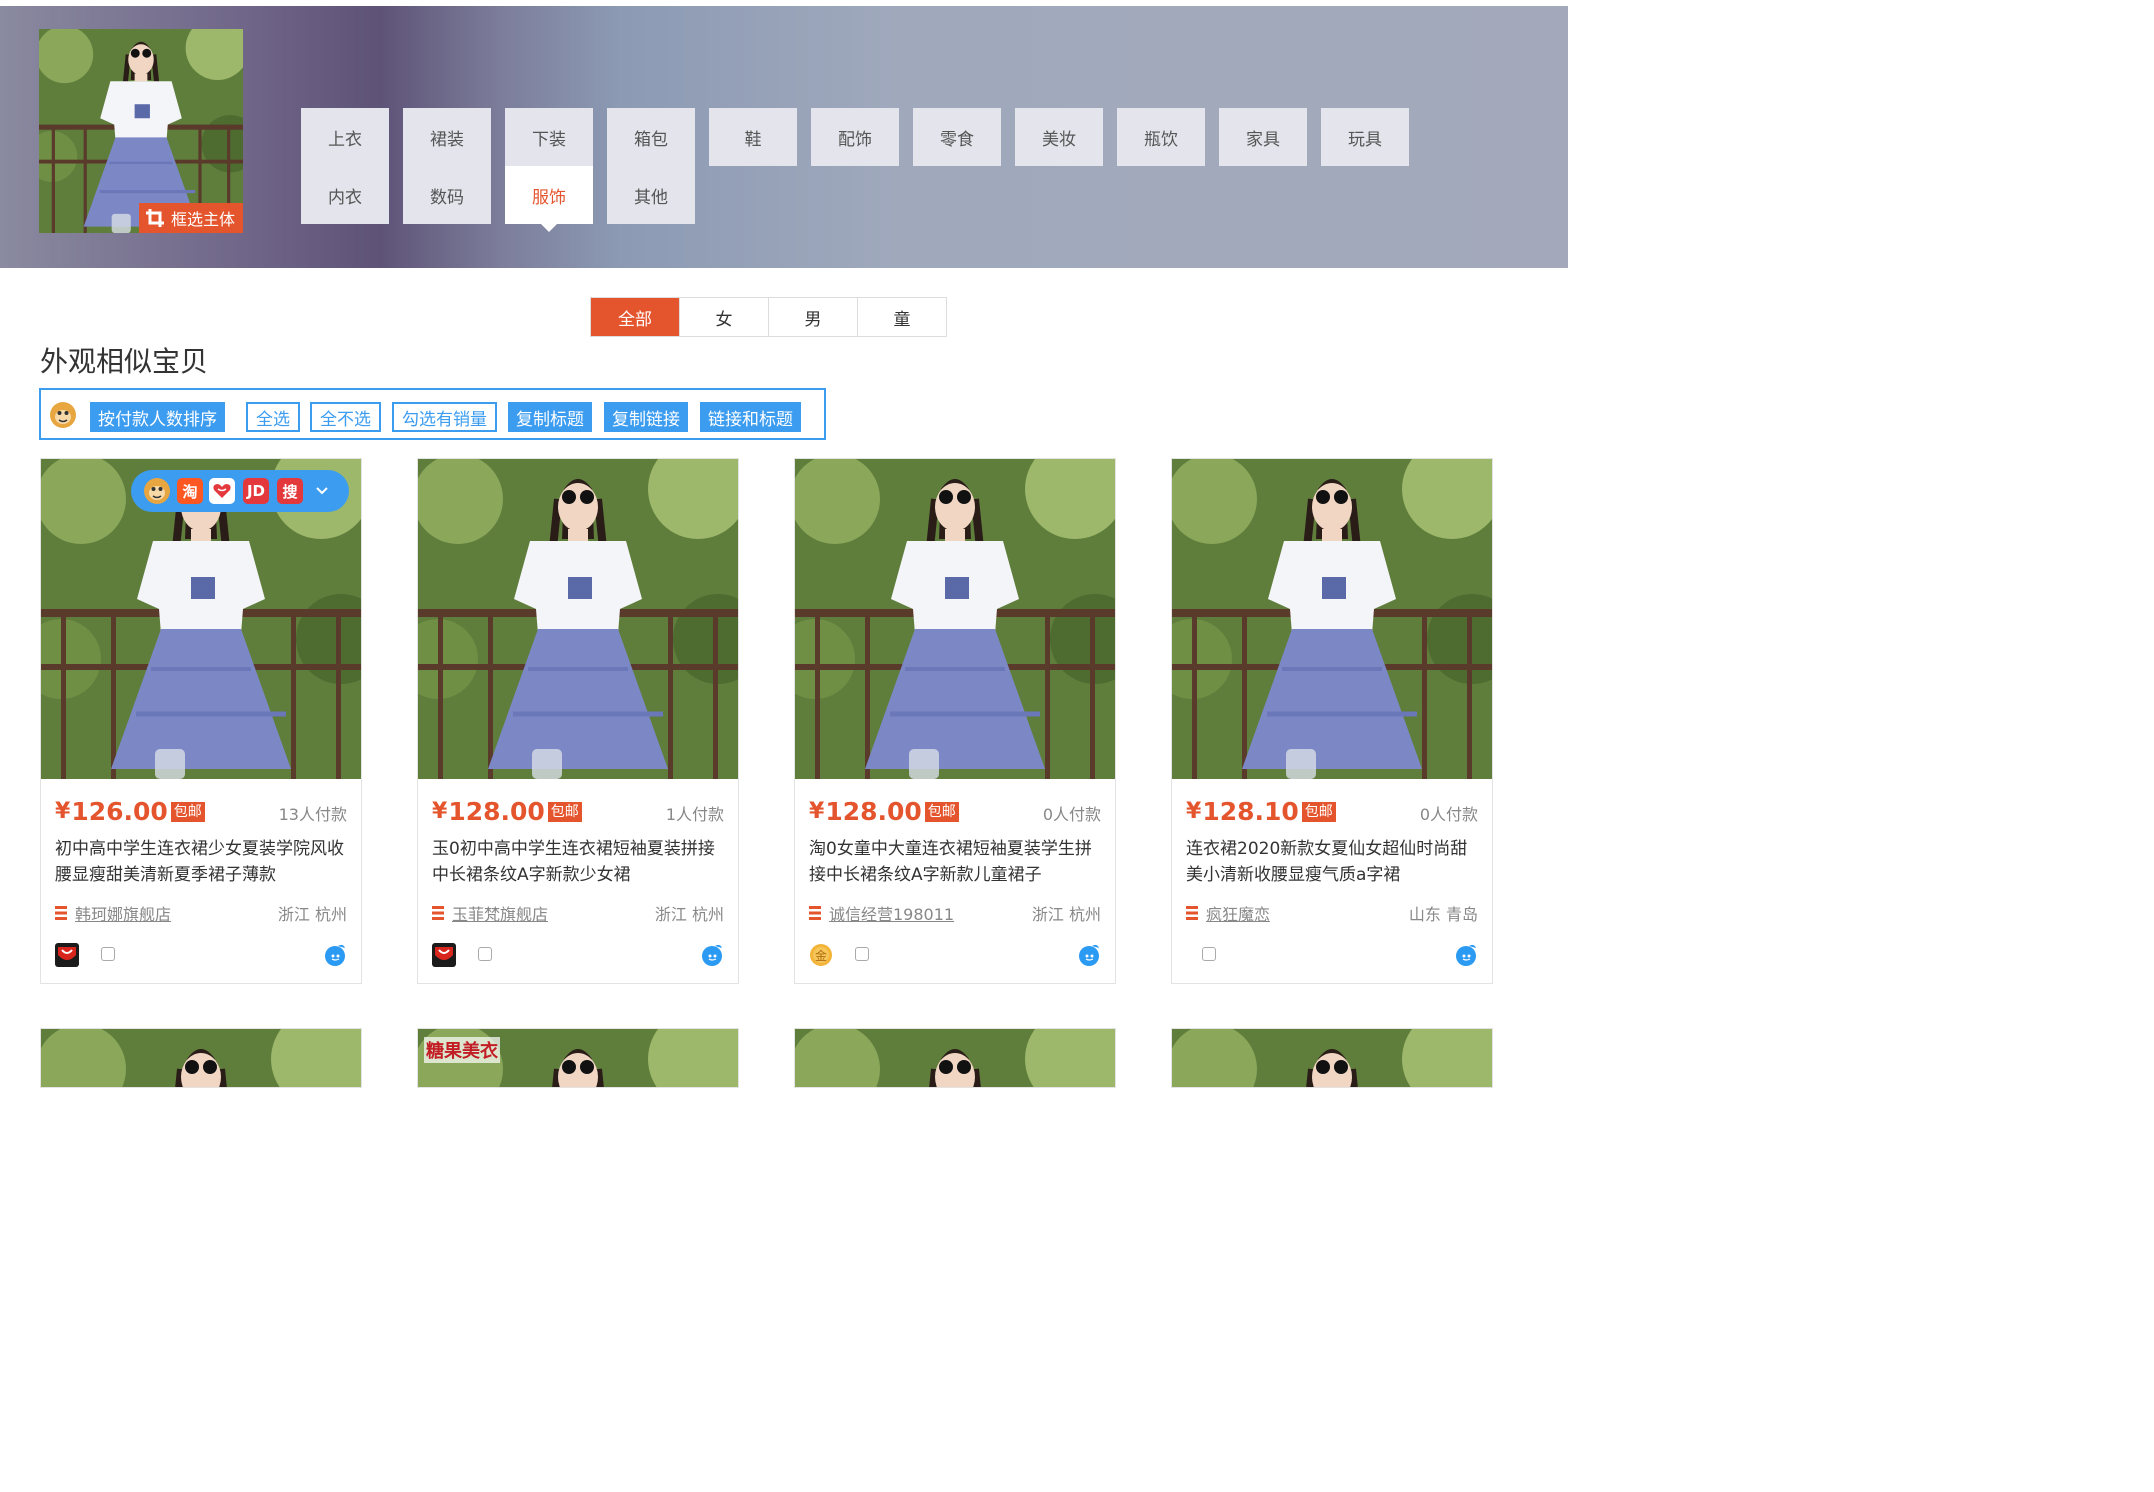 The image size is (2154, 1492). I want to click on product-price: ¥126.00 包邮, so click(130, 811).